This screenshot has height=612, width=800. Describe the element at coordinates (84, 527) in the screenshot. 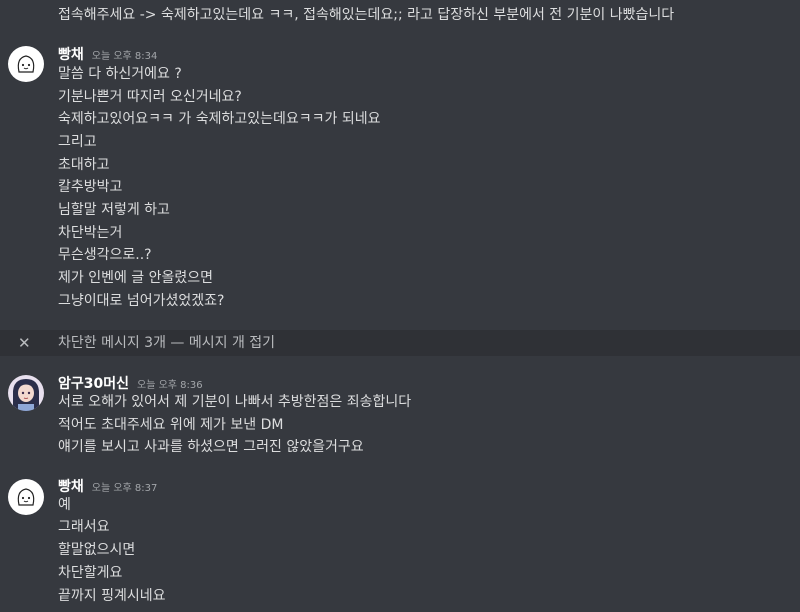

I see `message-line: 그래서요` at that location.